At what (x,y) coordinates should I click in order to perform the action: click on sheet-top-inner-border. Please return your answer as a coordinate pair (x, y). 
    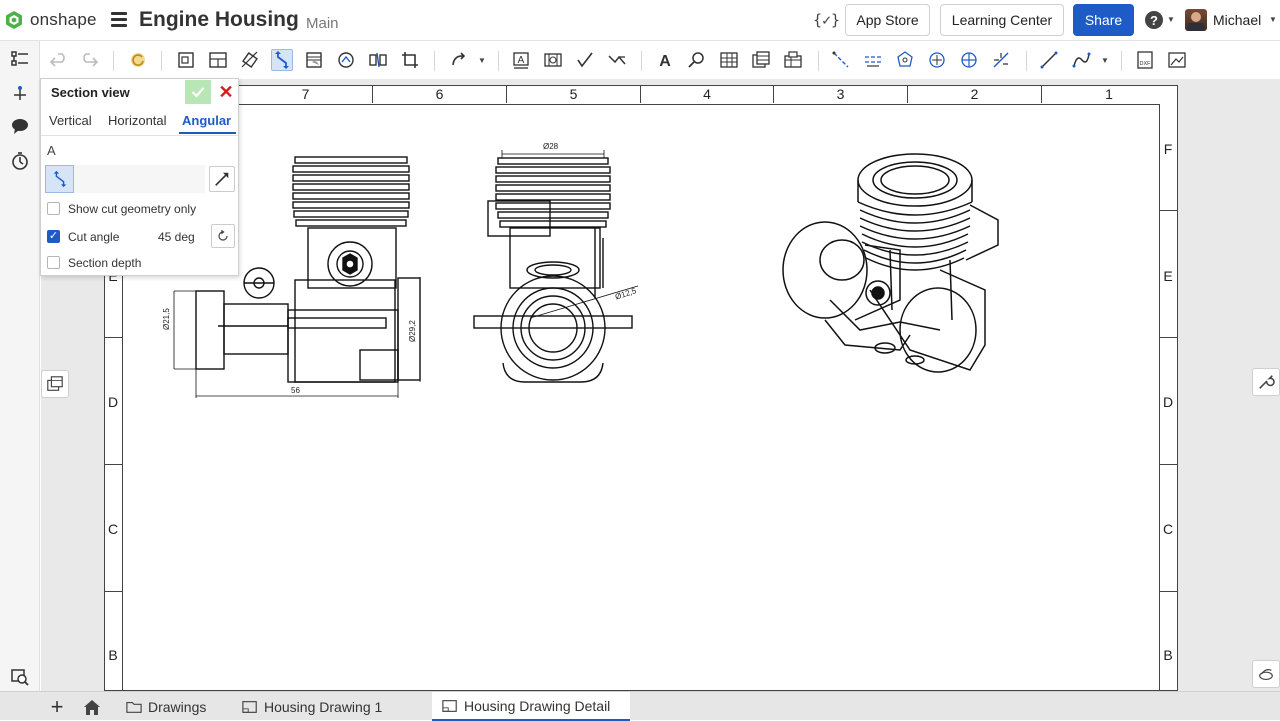
    Looking at the image, I should click on (641, 104).